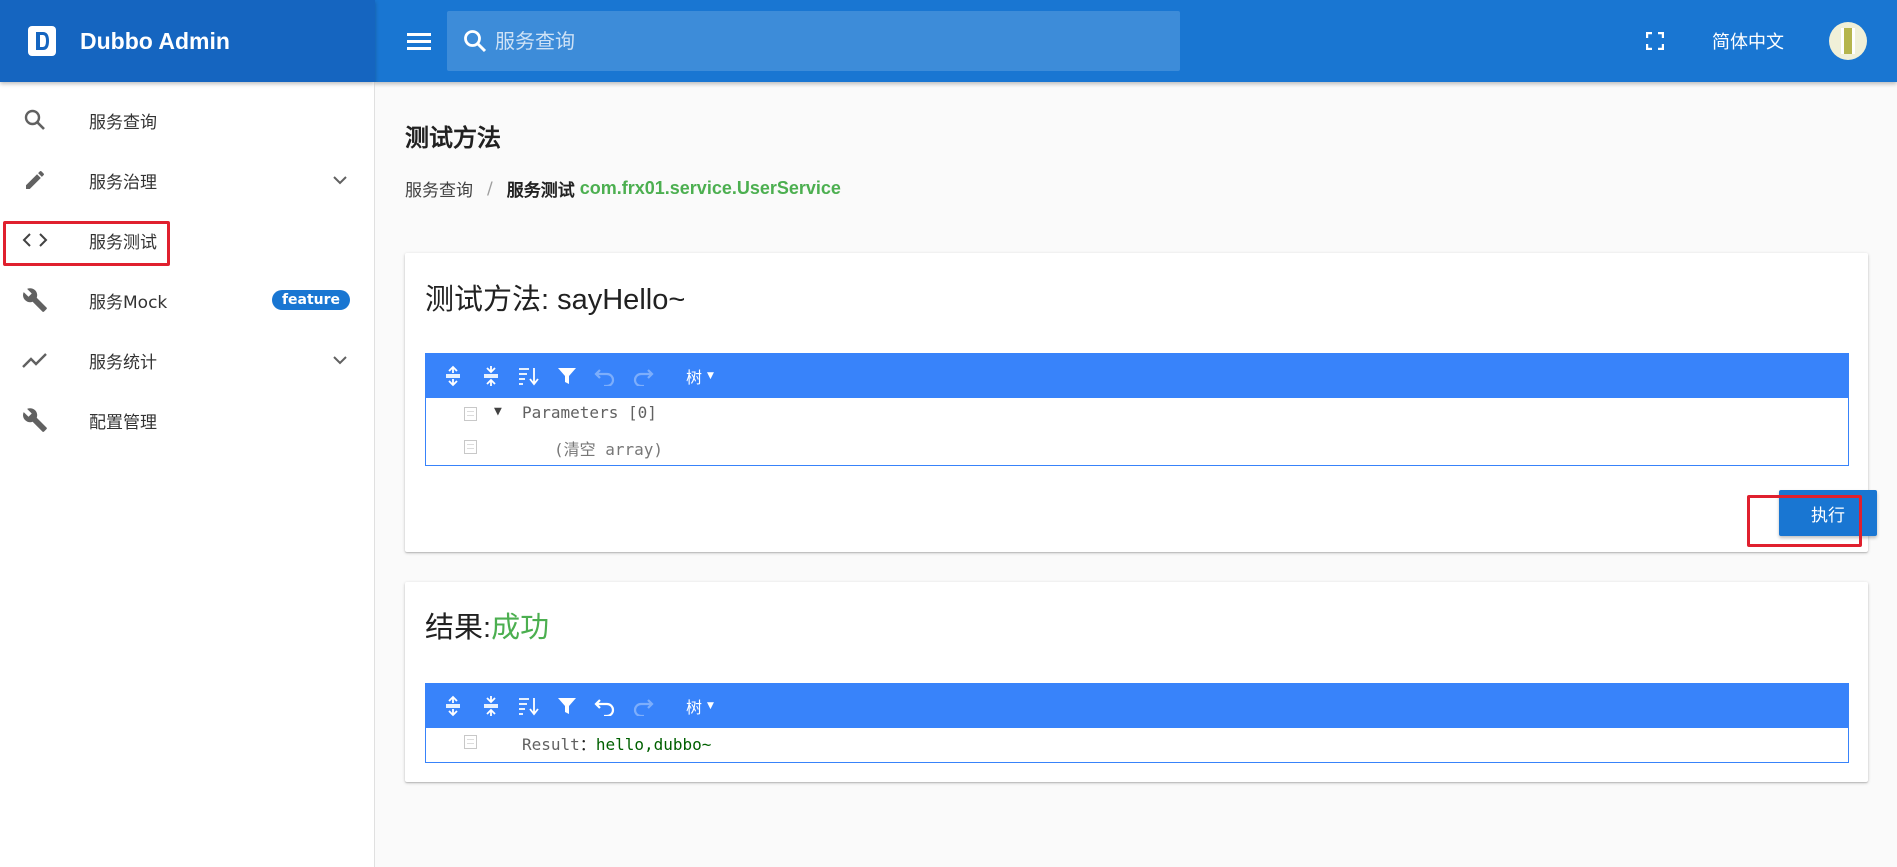  I want to click on hamburger-icon, so click(419, 41).